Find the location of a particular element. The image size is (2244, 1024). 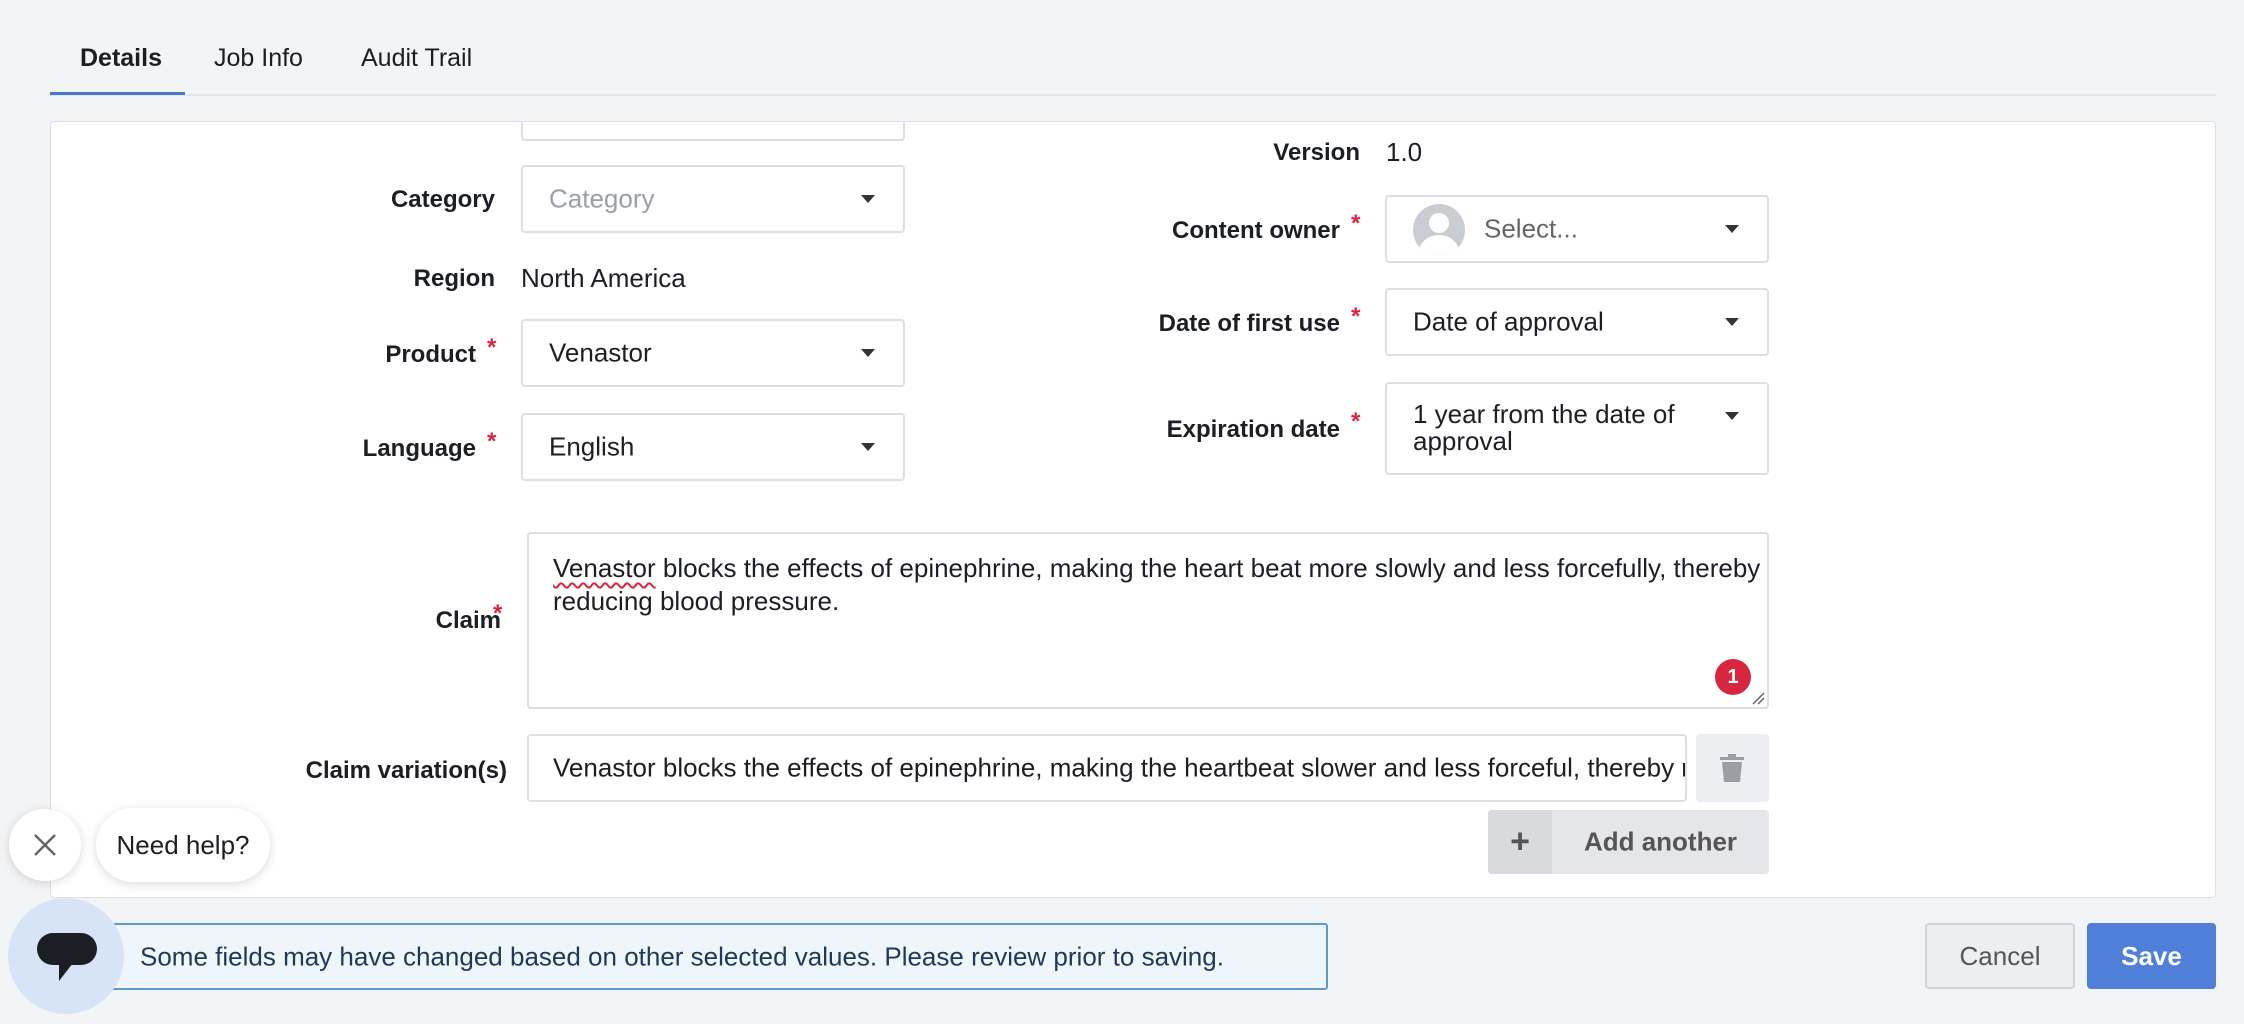

notification-badge: 1 is located at coordinates (1733, 677).